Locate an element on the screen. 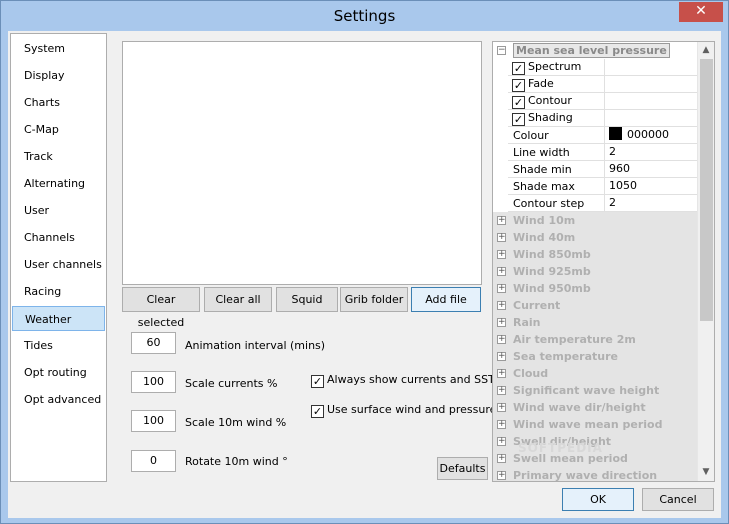 The width and height of the screenshot is (729, 524). layer-group-air-temperature-2m: + Air temperature 2m is located at coordinates (595, 339).